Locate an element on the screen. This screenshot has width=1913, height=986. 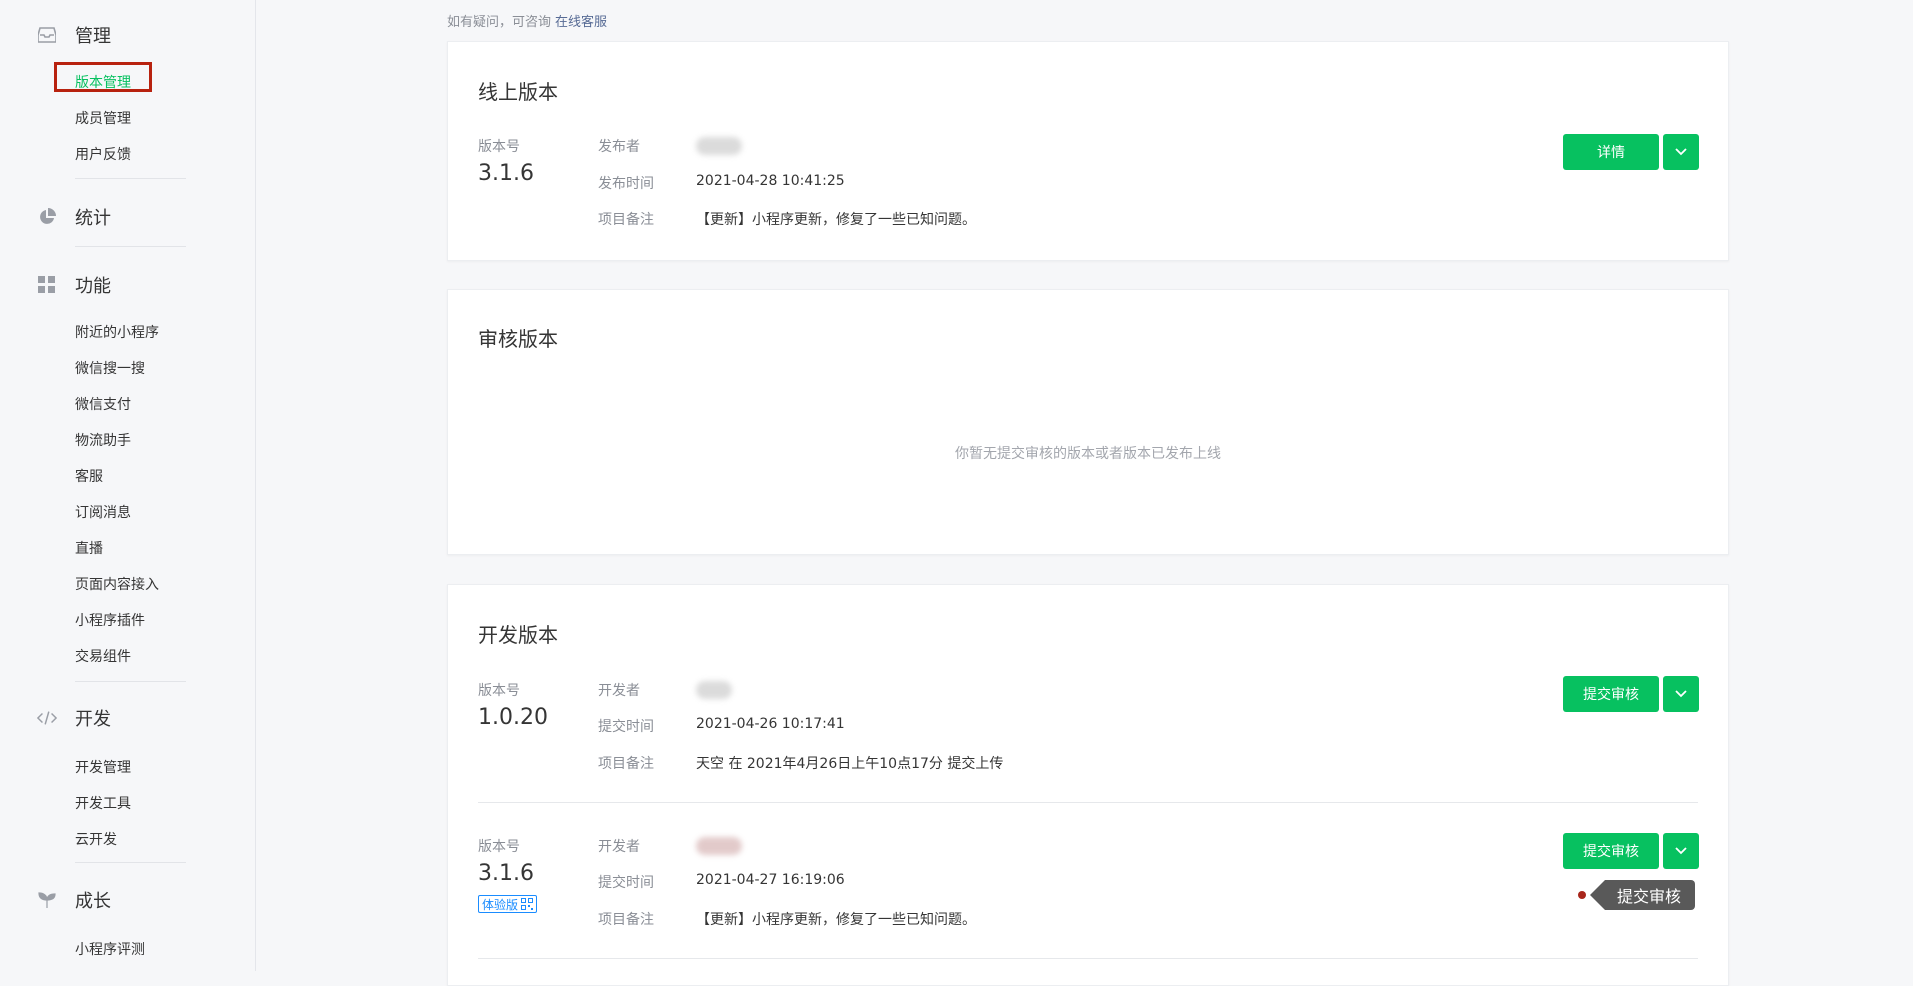
sidebar-item-live: 直播 is located at coordinates (89, 548).